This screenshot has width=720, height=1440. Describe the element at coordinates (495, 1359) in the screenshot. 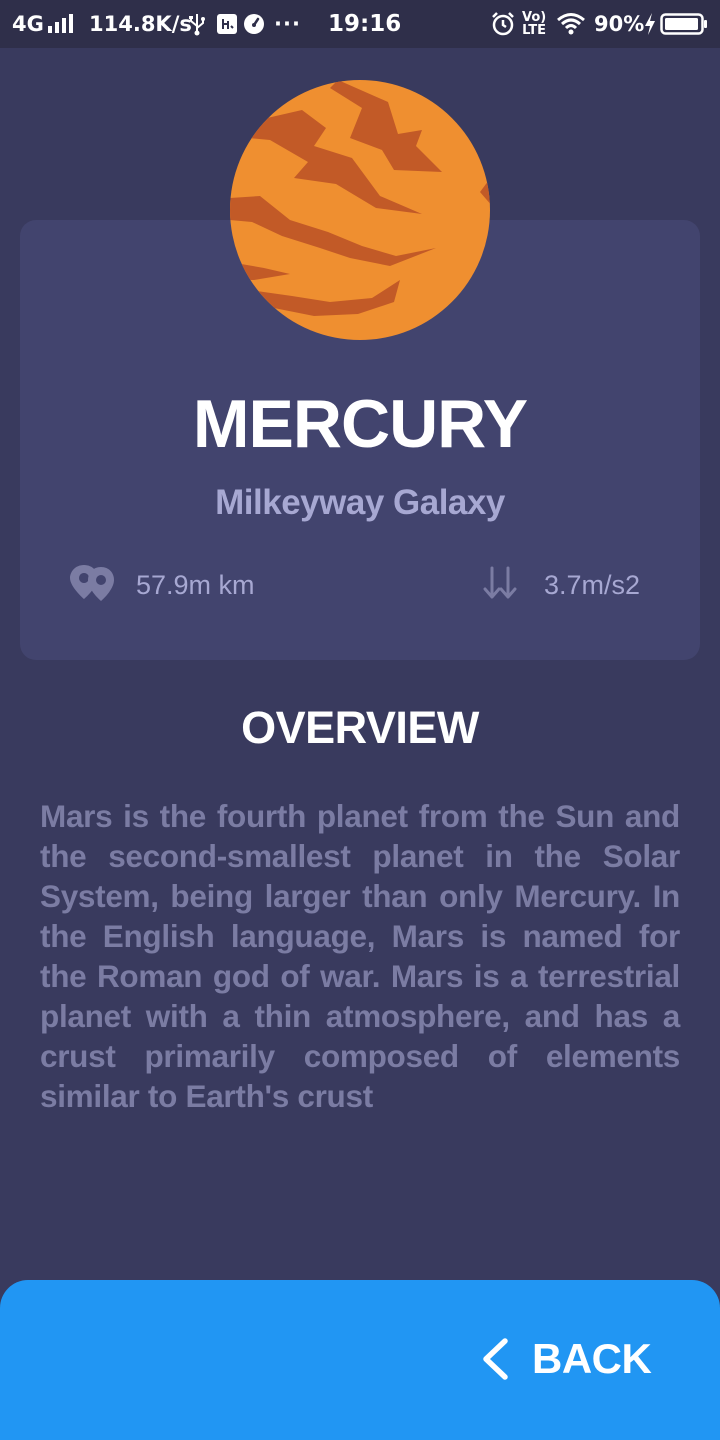

I see `chevron-left-icon` at that location.